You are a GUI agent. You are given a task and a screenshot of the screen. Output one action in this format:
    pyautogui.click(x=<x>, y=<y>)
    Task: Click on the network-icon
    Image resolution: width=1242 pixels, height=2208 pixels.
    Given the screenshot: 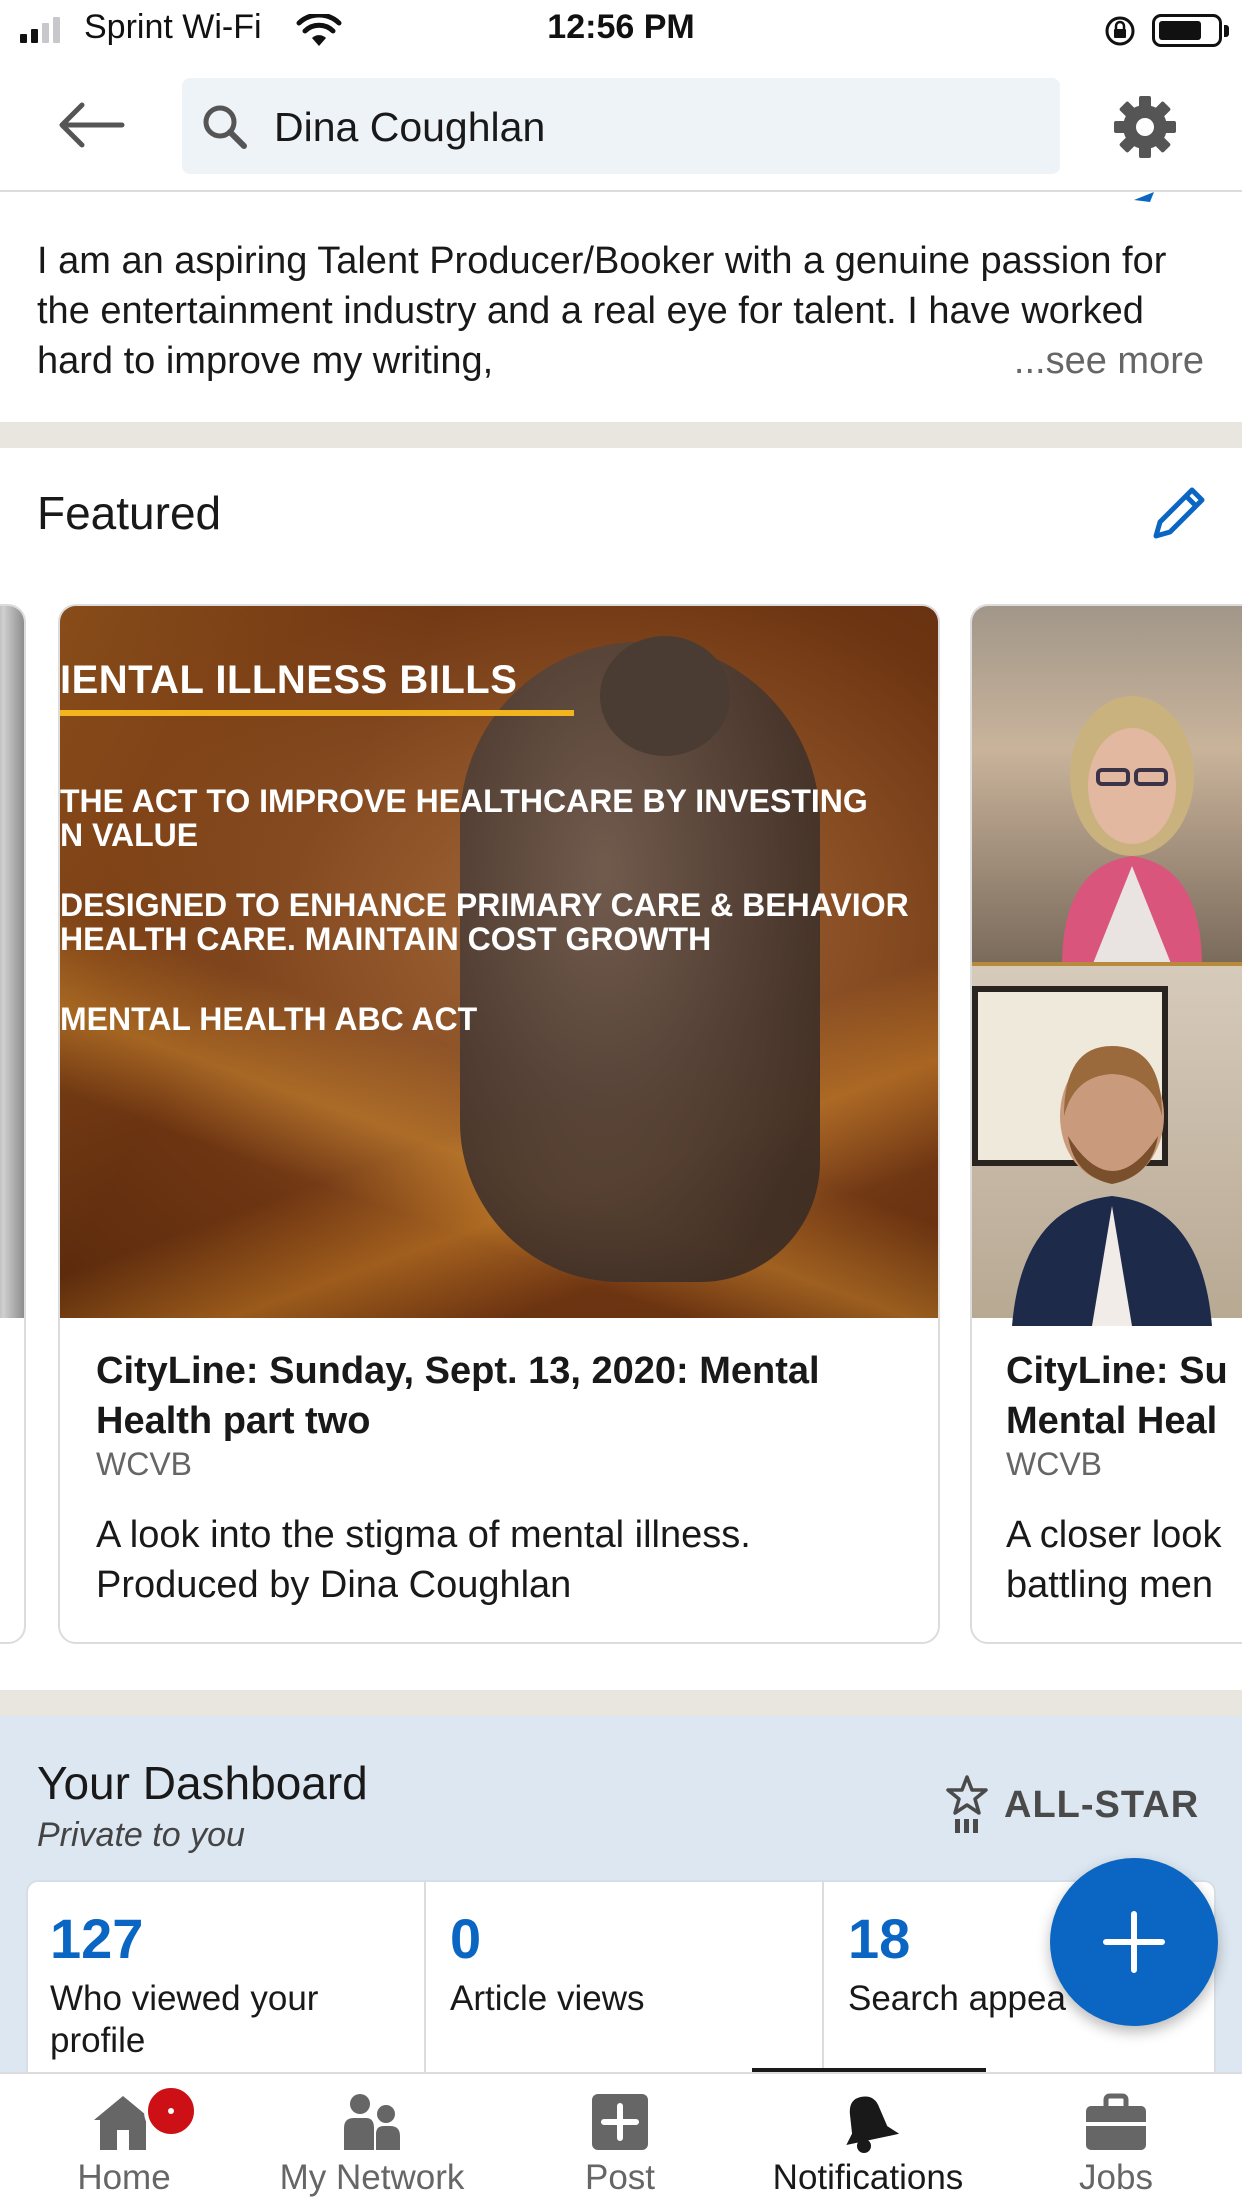 What is the action you would take?
    pyautogui.click(x=372, y=2122)
    